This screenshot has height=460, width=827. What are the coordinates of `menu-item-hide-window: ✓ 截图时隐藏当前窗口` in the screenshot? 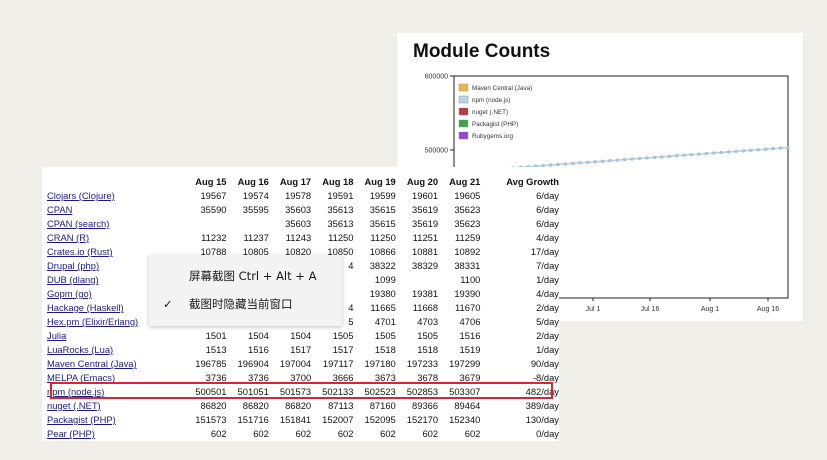 It's located at (245, 304).